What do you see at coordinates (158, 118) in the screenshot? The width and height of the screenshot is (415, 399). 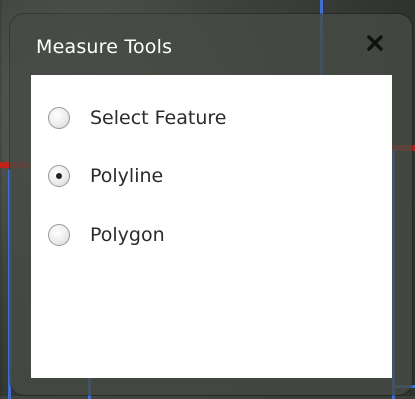 I see `option-label-select-feature: Select Feature` at bounding box center [158, 118].